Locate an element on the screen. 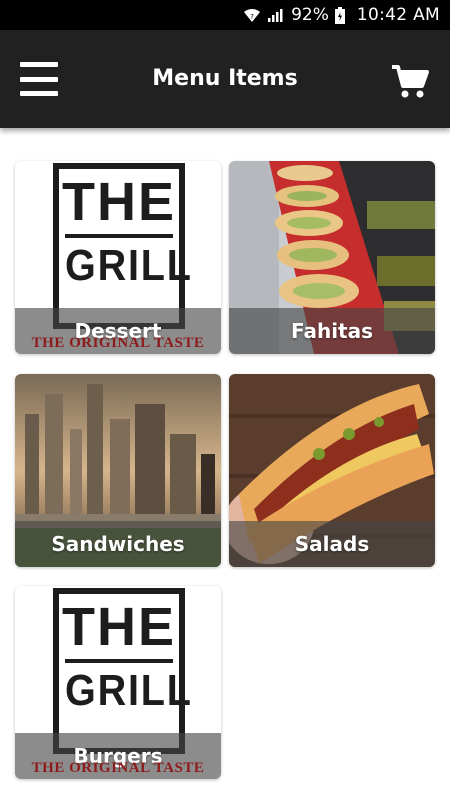 This screenshot has width=450, height=800. category-tile-fahitas: Fahitas is located at coordinates (332, 257).